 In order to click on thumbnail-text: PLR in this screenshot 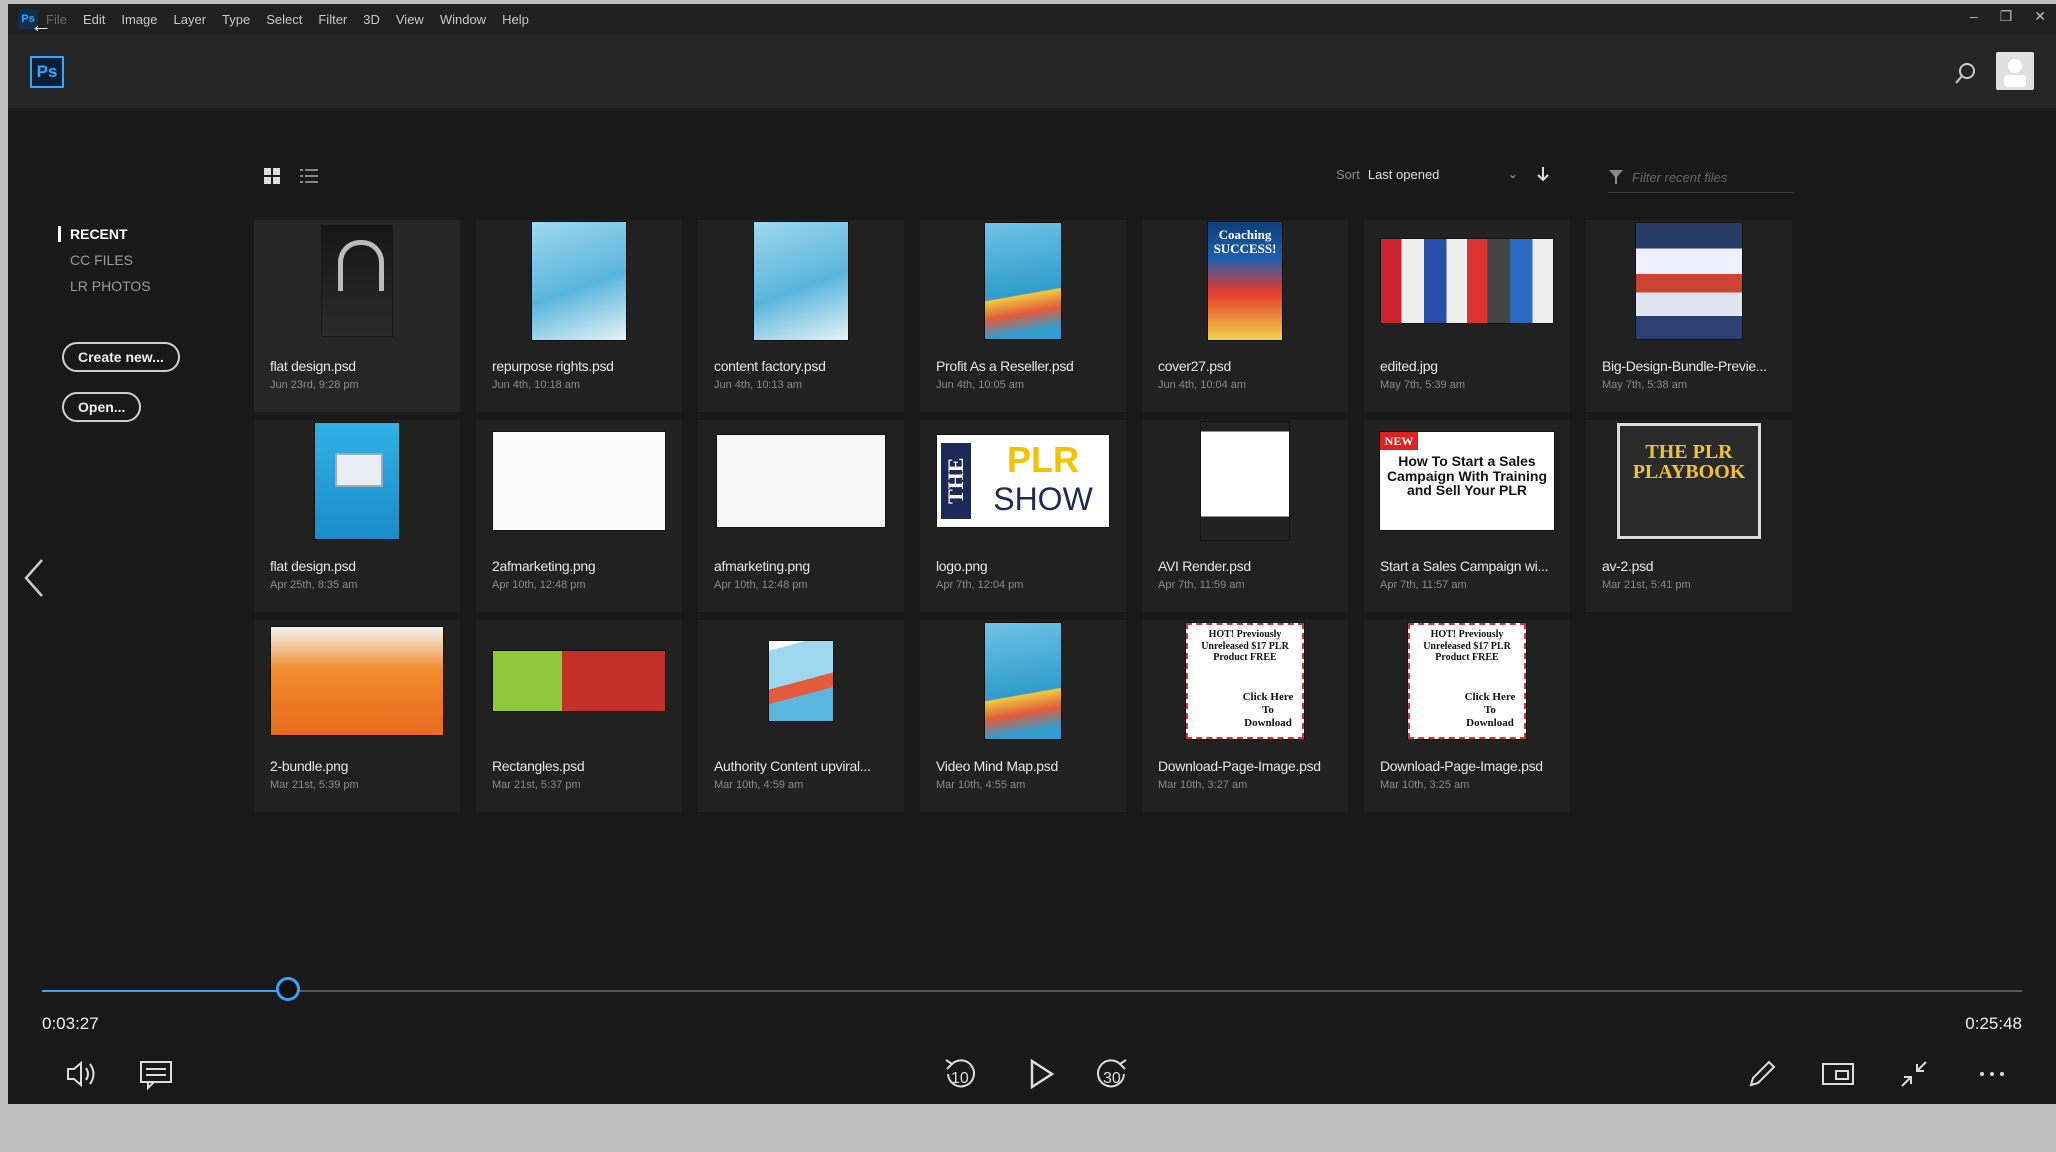, I will do `click(1043, 459)`.